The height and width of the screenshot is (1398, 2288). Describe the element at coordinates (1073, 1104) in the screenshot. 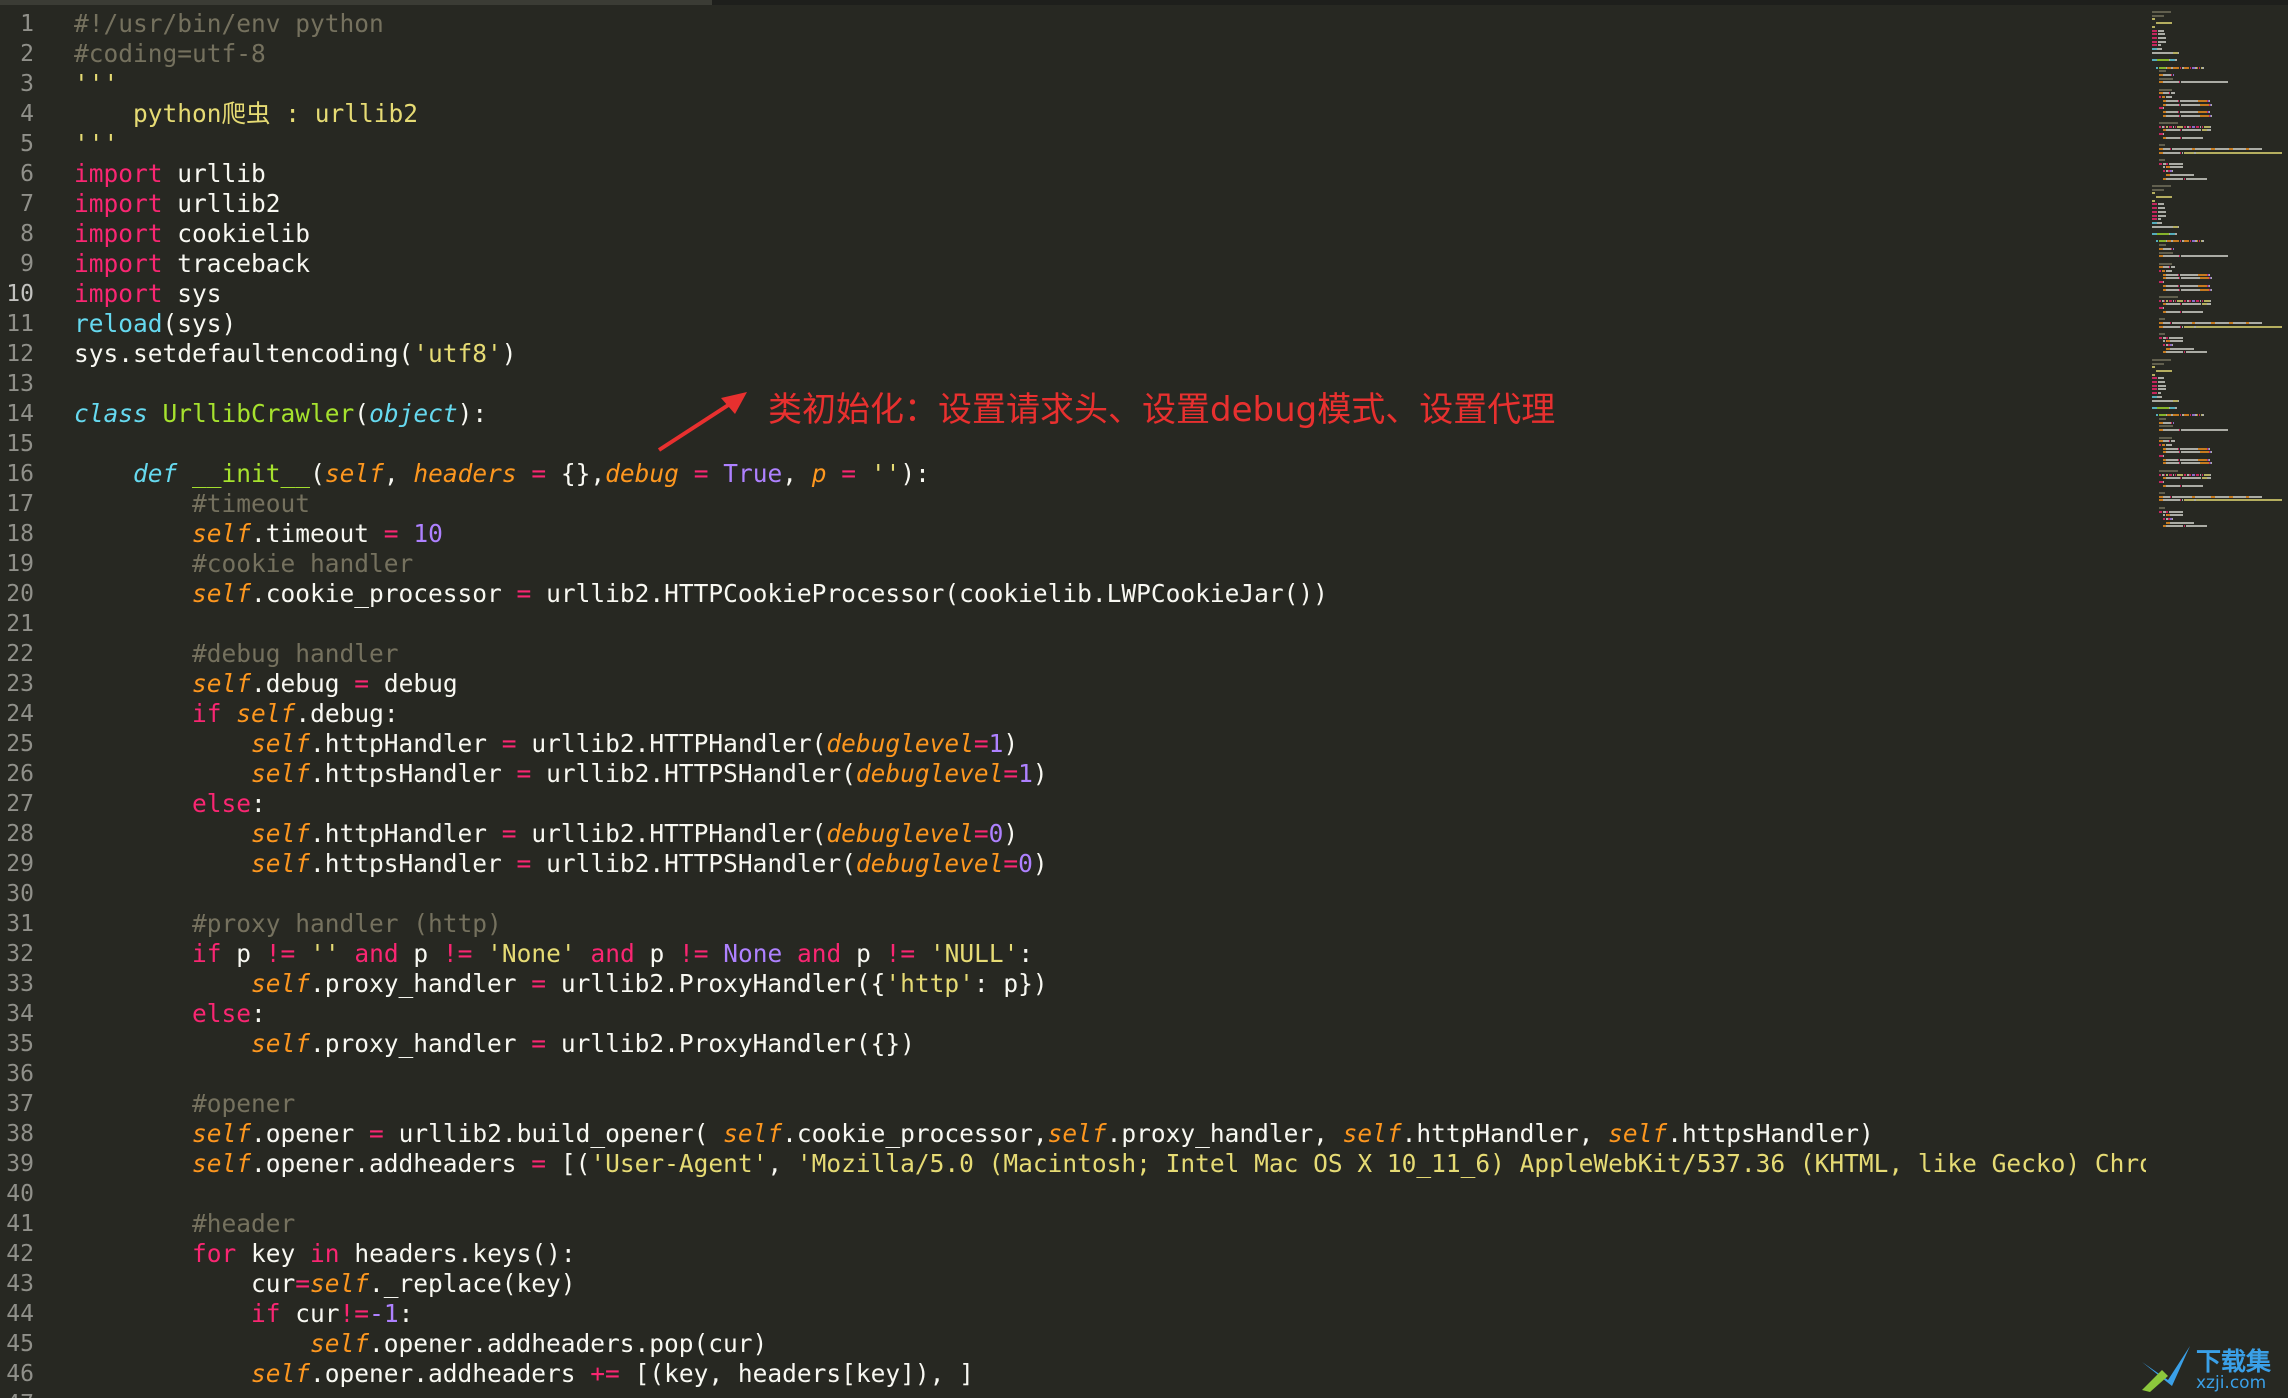

I see `code-line: 37 #opener` at that location.